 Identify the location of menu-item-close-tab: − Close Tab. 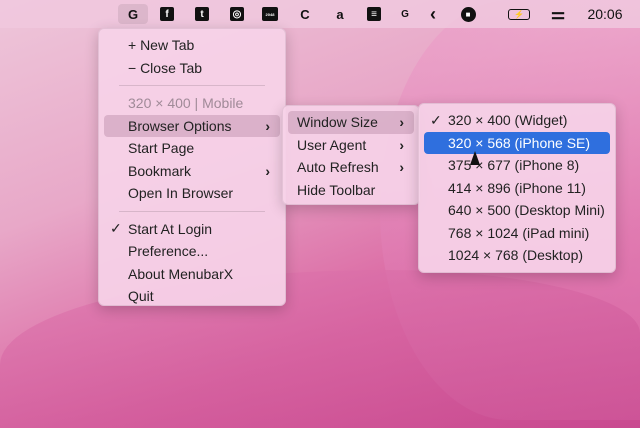
(192, 68).